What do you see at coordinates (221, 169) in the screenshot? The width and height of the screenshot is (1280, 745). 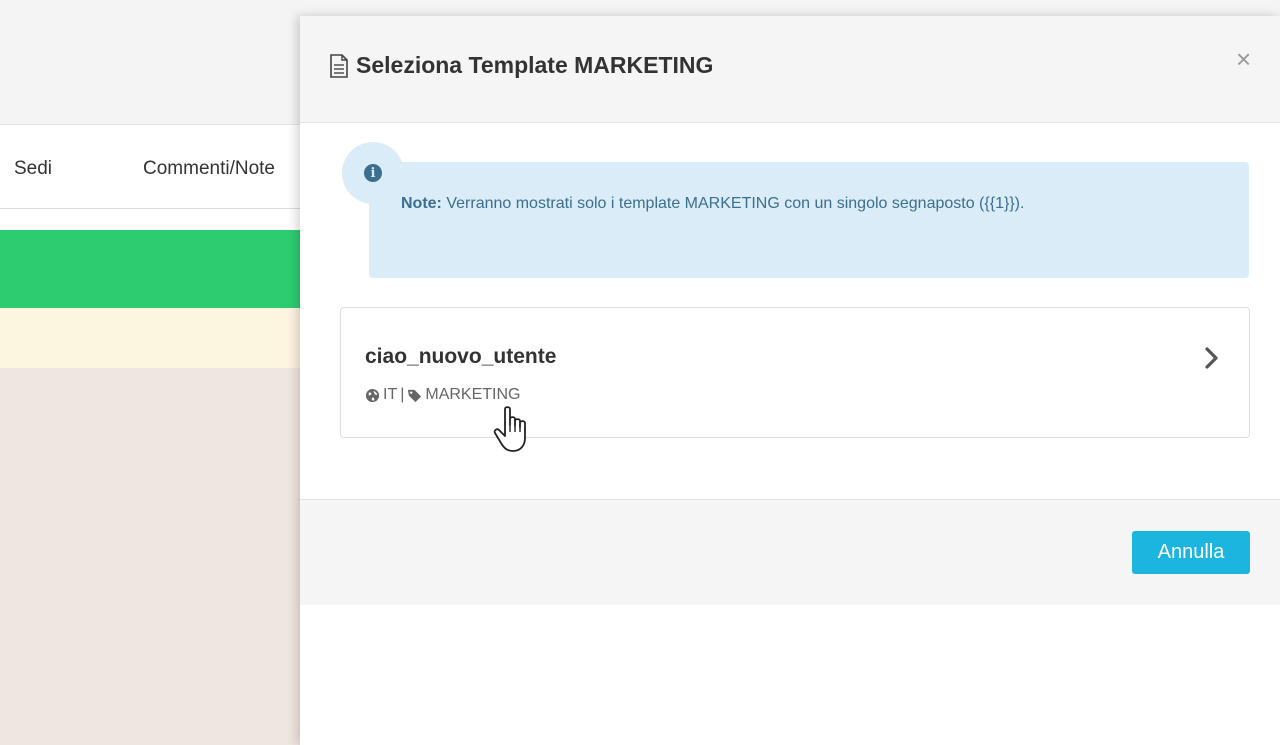 I see `tab-commenti-note: Commenti/Note` at bounding box center [221, 169].